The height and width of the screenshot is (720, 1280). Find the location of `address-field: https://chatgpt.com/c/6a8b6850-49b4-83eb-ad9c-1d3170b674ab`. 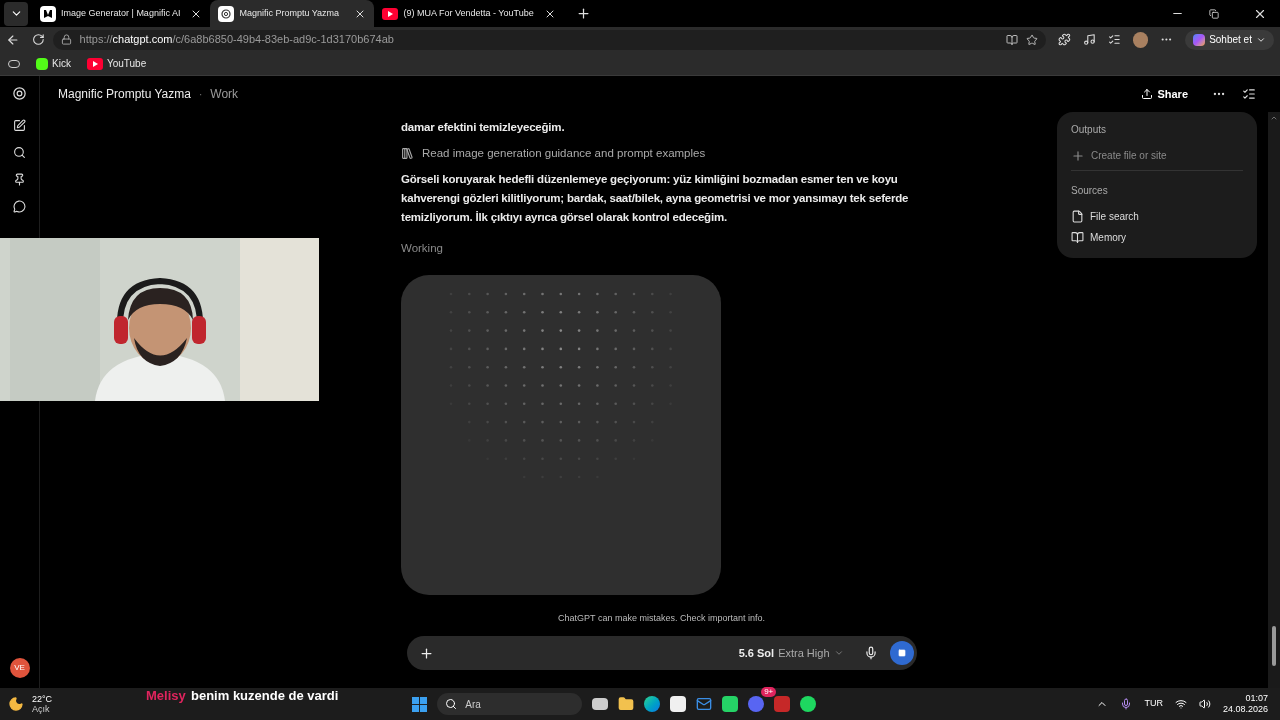

address-field: https://chatgpt.com/c/6a8b6850-49b4-83eb-ad9c-1d3170b674ab is located at coordinates (549, 39).